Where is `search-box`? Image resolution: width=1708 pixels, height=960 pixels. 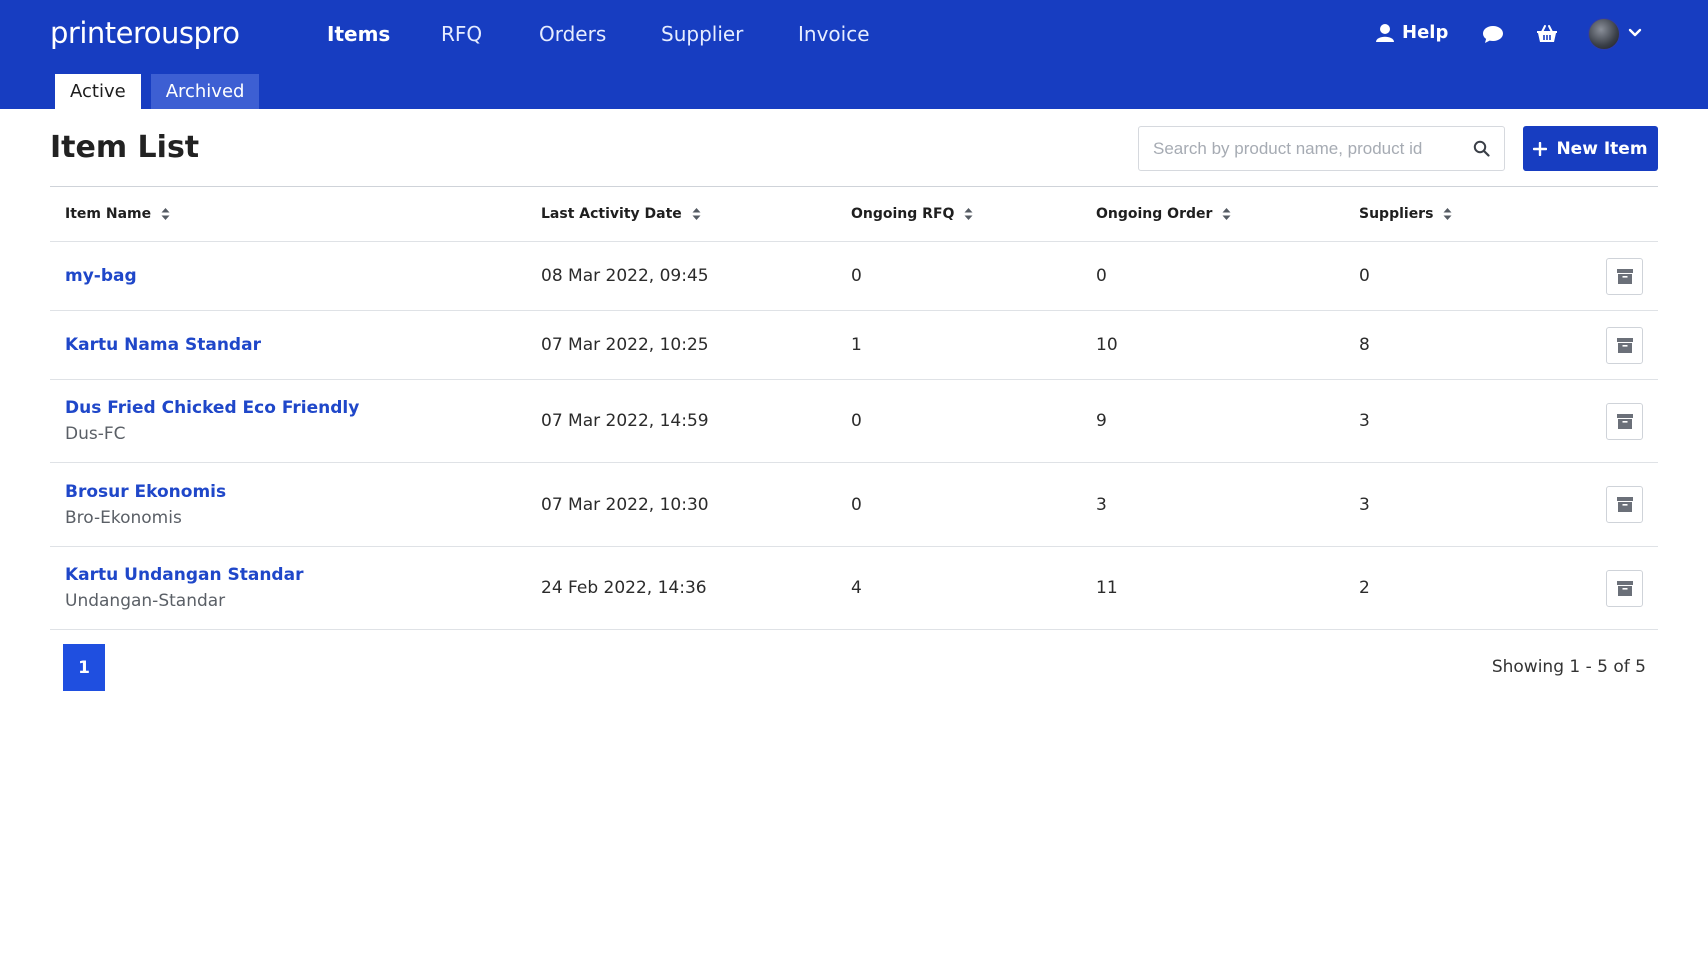 search-box is located at coordinates (1321, 148).